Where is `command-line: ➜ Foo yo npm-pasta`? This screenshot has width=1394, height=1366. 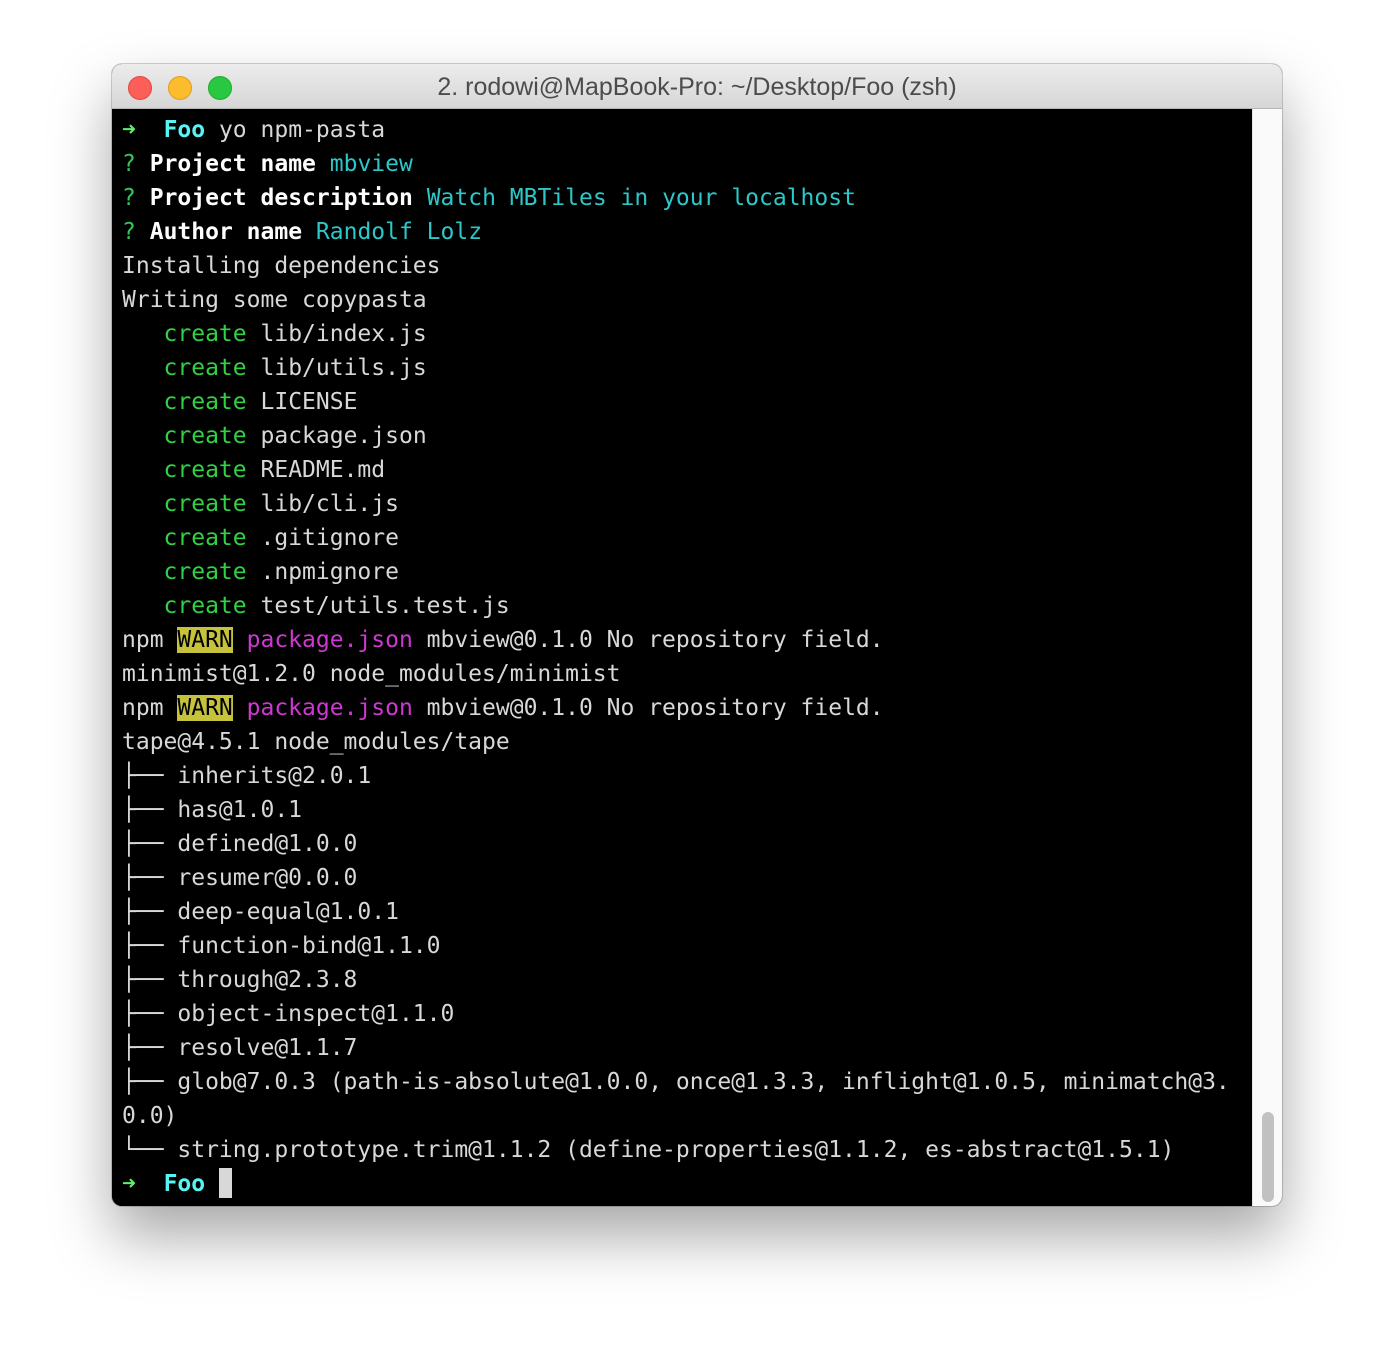
command-line: ➜ Foo yo npm-pasta is located at coordinates (676, 130).